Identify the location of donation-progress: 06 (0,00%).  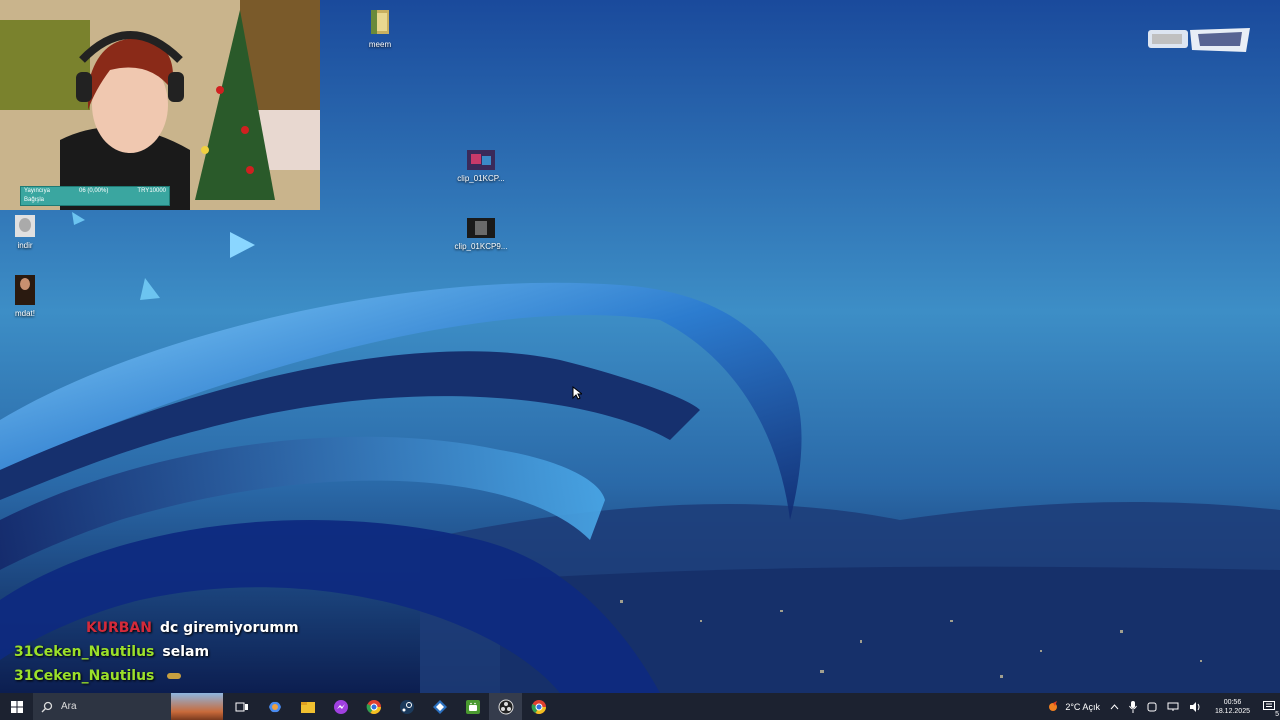
(93, 191).